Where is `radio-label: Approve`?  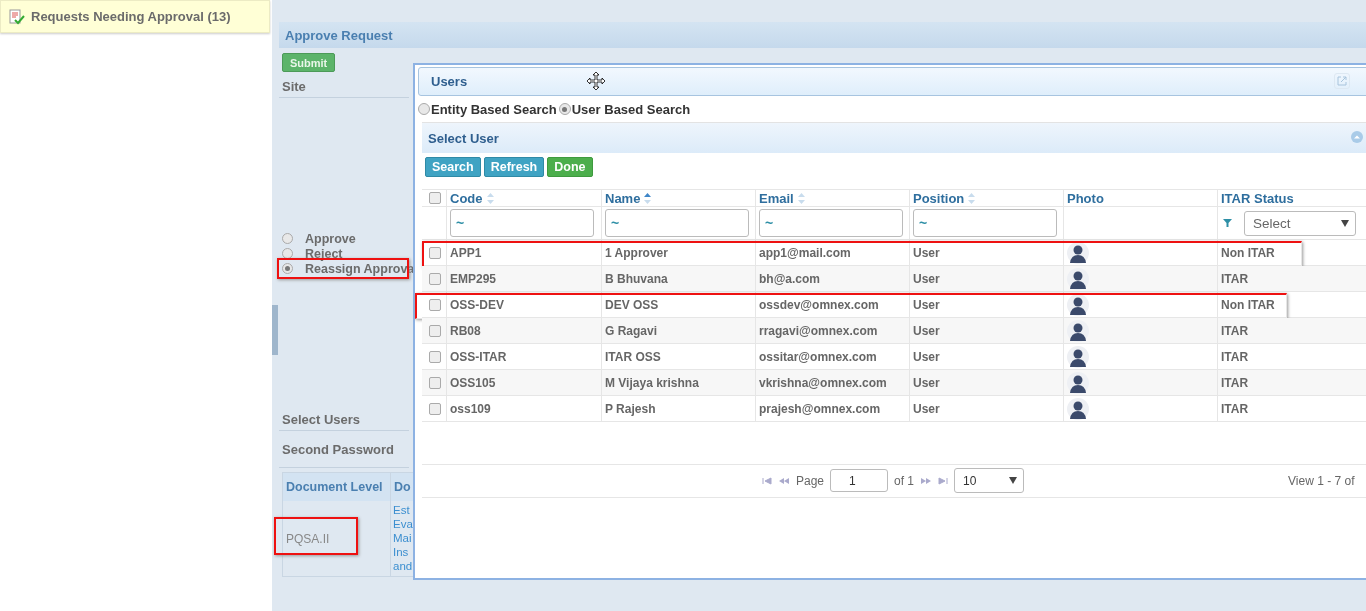
radio-label: Approve is located at coordinates (330, 238).